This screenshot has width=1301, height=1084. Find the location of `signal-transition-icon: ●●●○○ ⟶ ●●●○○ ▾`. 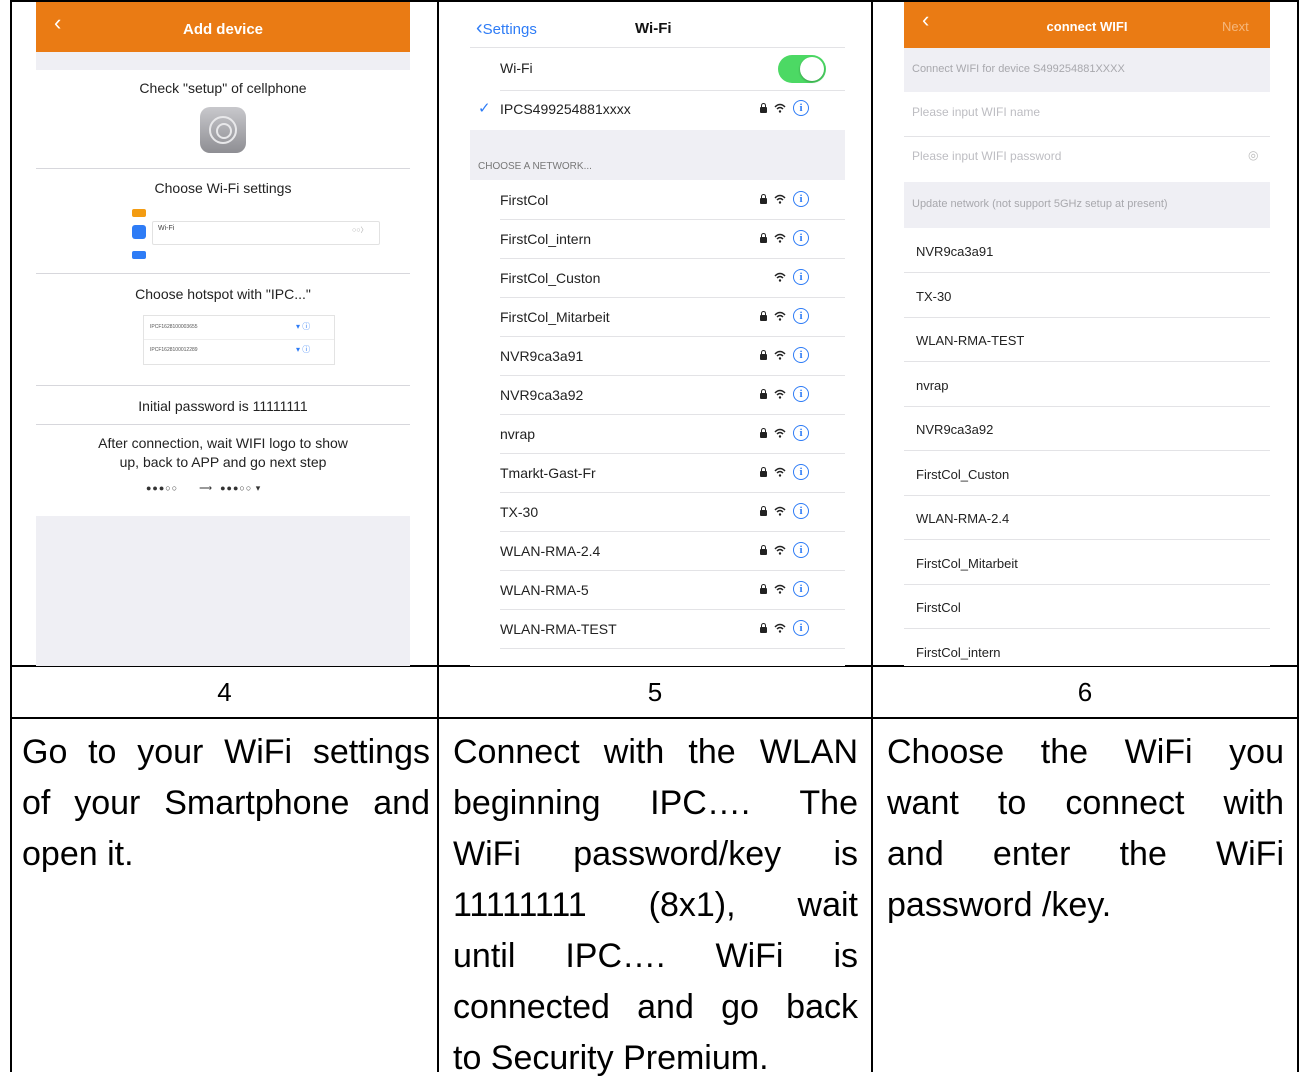

signal-transition-icon: ●●●○○ ⟶ ●●●○○ ▾ is located at coordinates (204, 488).